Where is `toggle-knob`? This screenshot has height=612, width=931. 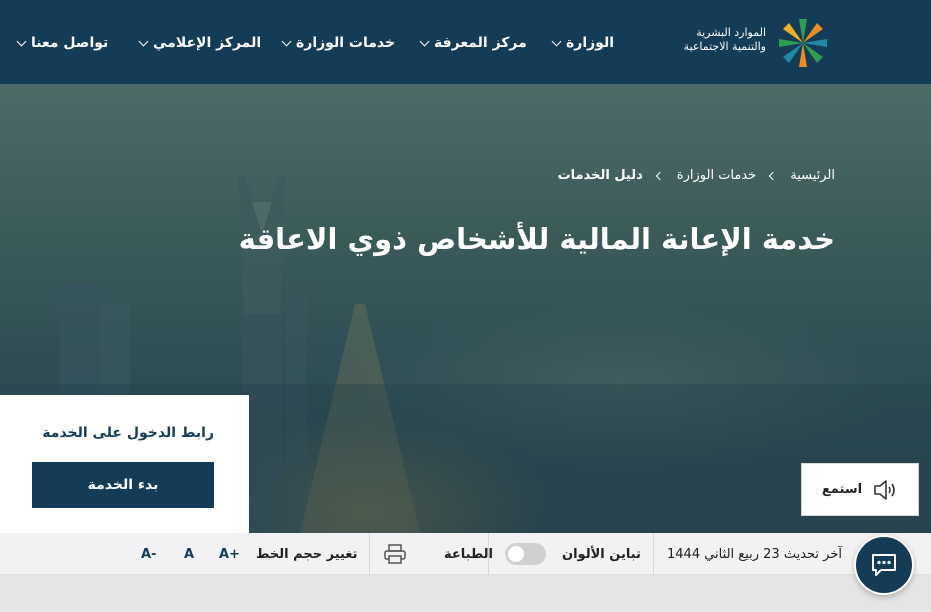 toggle-knob is located at coordinates (516, 554).